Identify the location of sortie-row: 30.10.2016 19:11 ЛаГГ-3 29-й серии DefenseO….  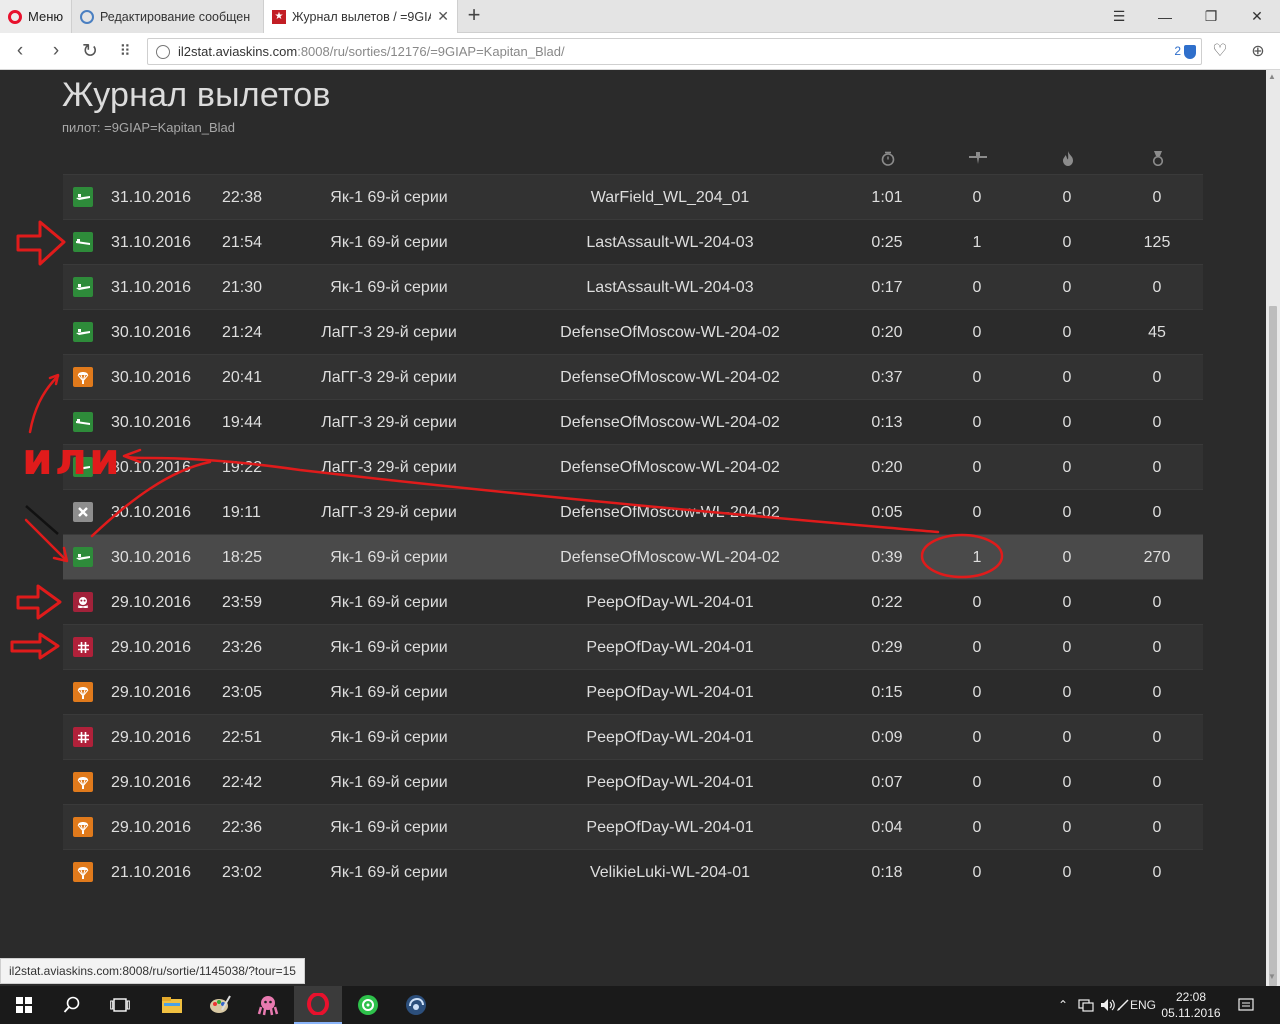
(633, 511).